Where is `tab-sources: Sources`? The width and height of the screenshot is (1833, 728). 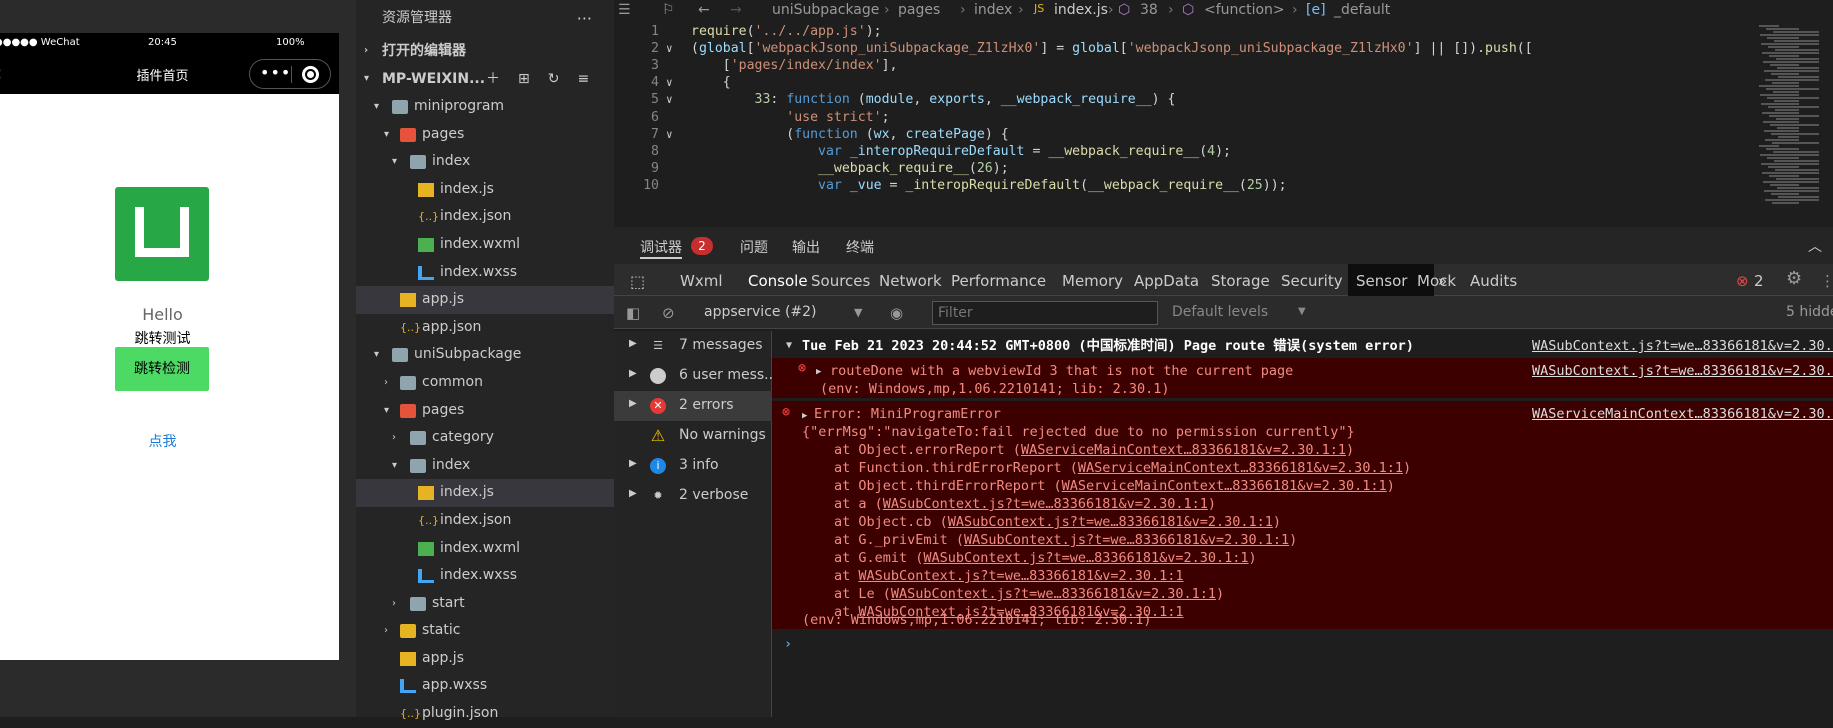 tab-sources: Sources is located at coordinates (840, 281).